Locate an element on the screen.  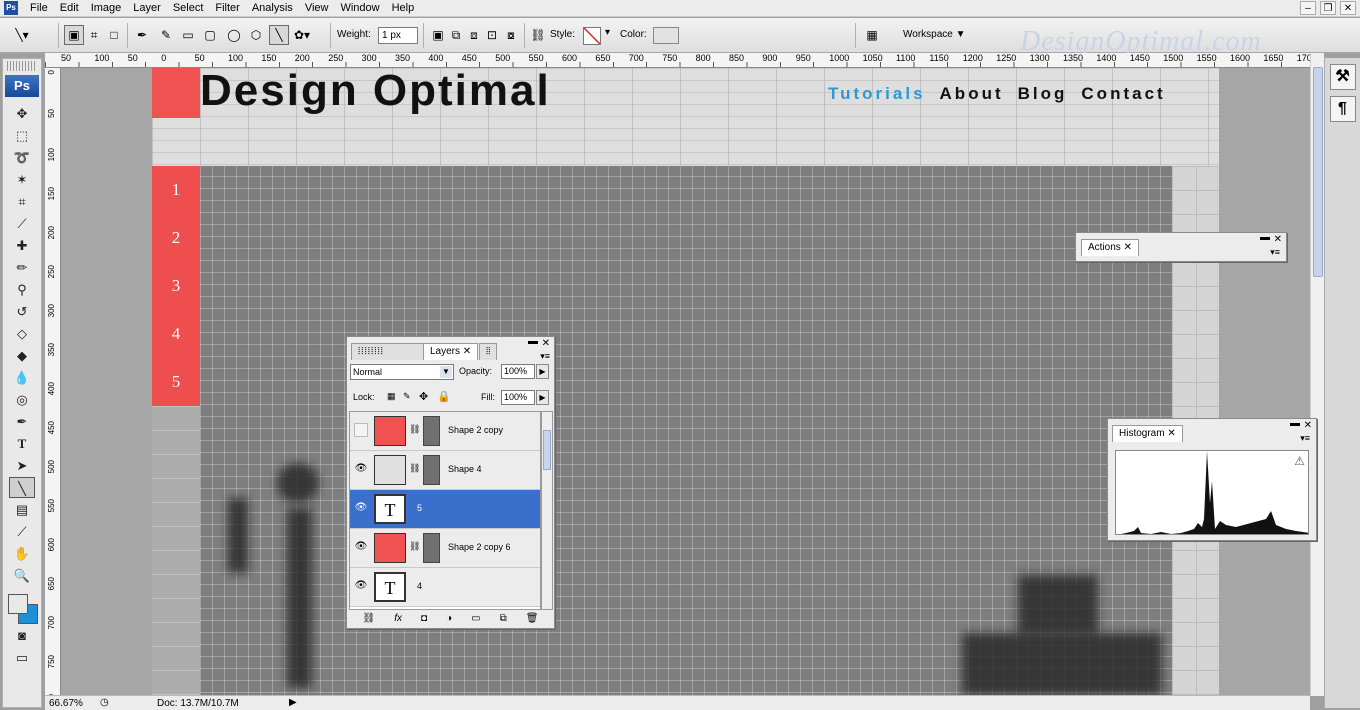
ellipse-icon: ◯ is located at coordinates (234, 35).